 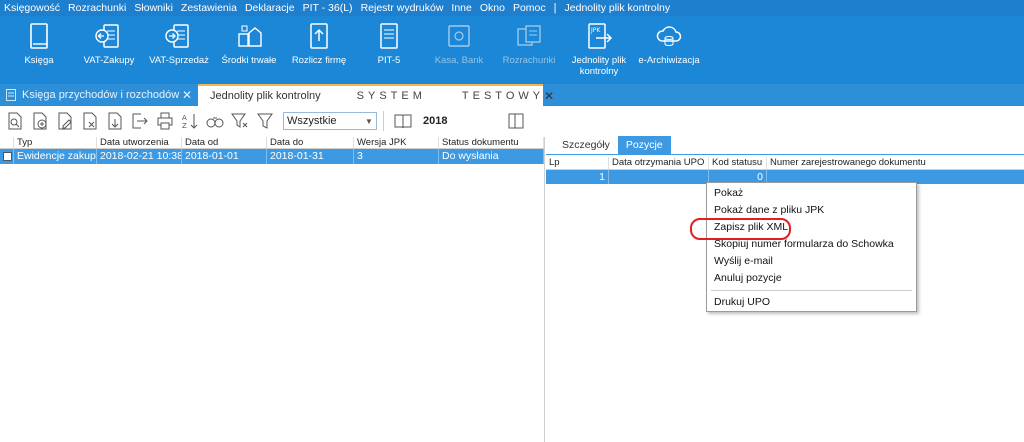 I want to click on copy-icon, so click(x=114, y=121).